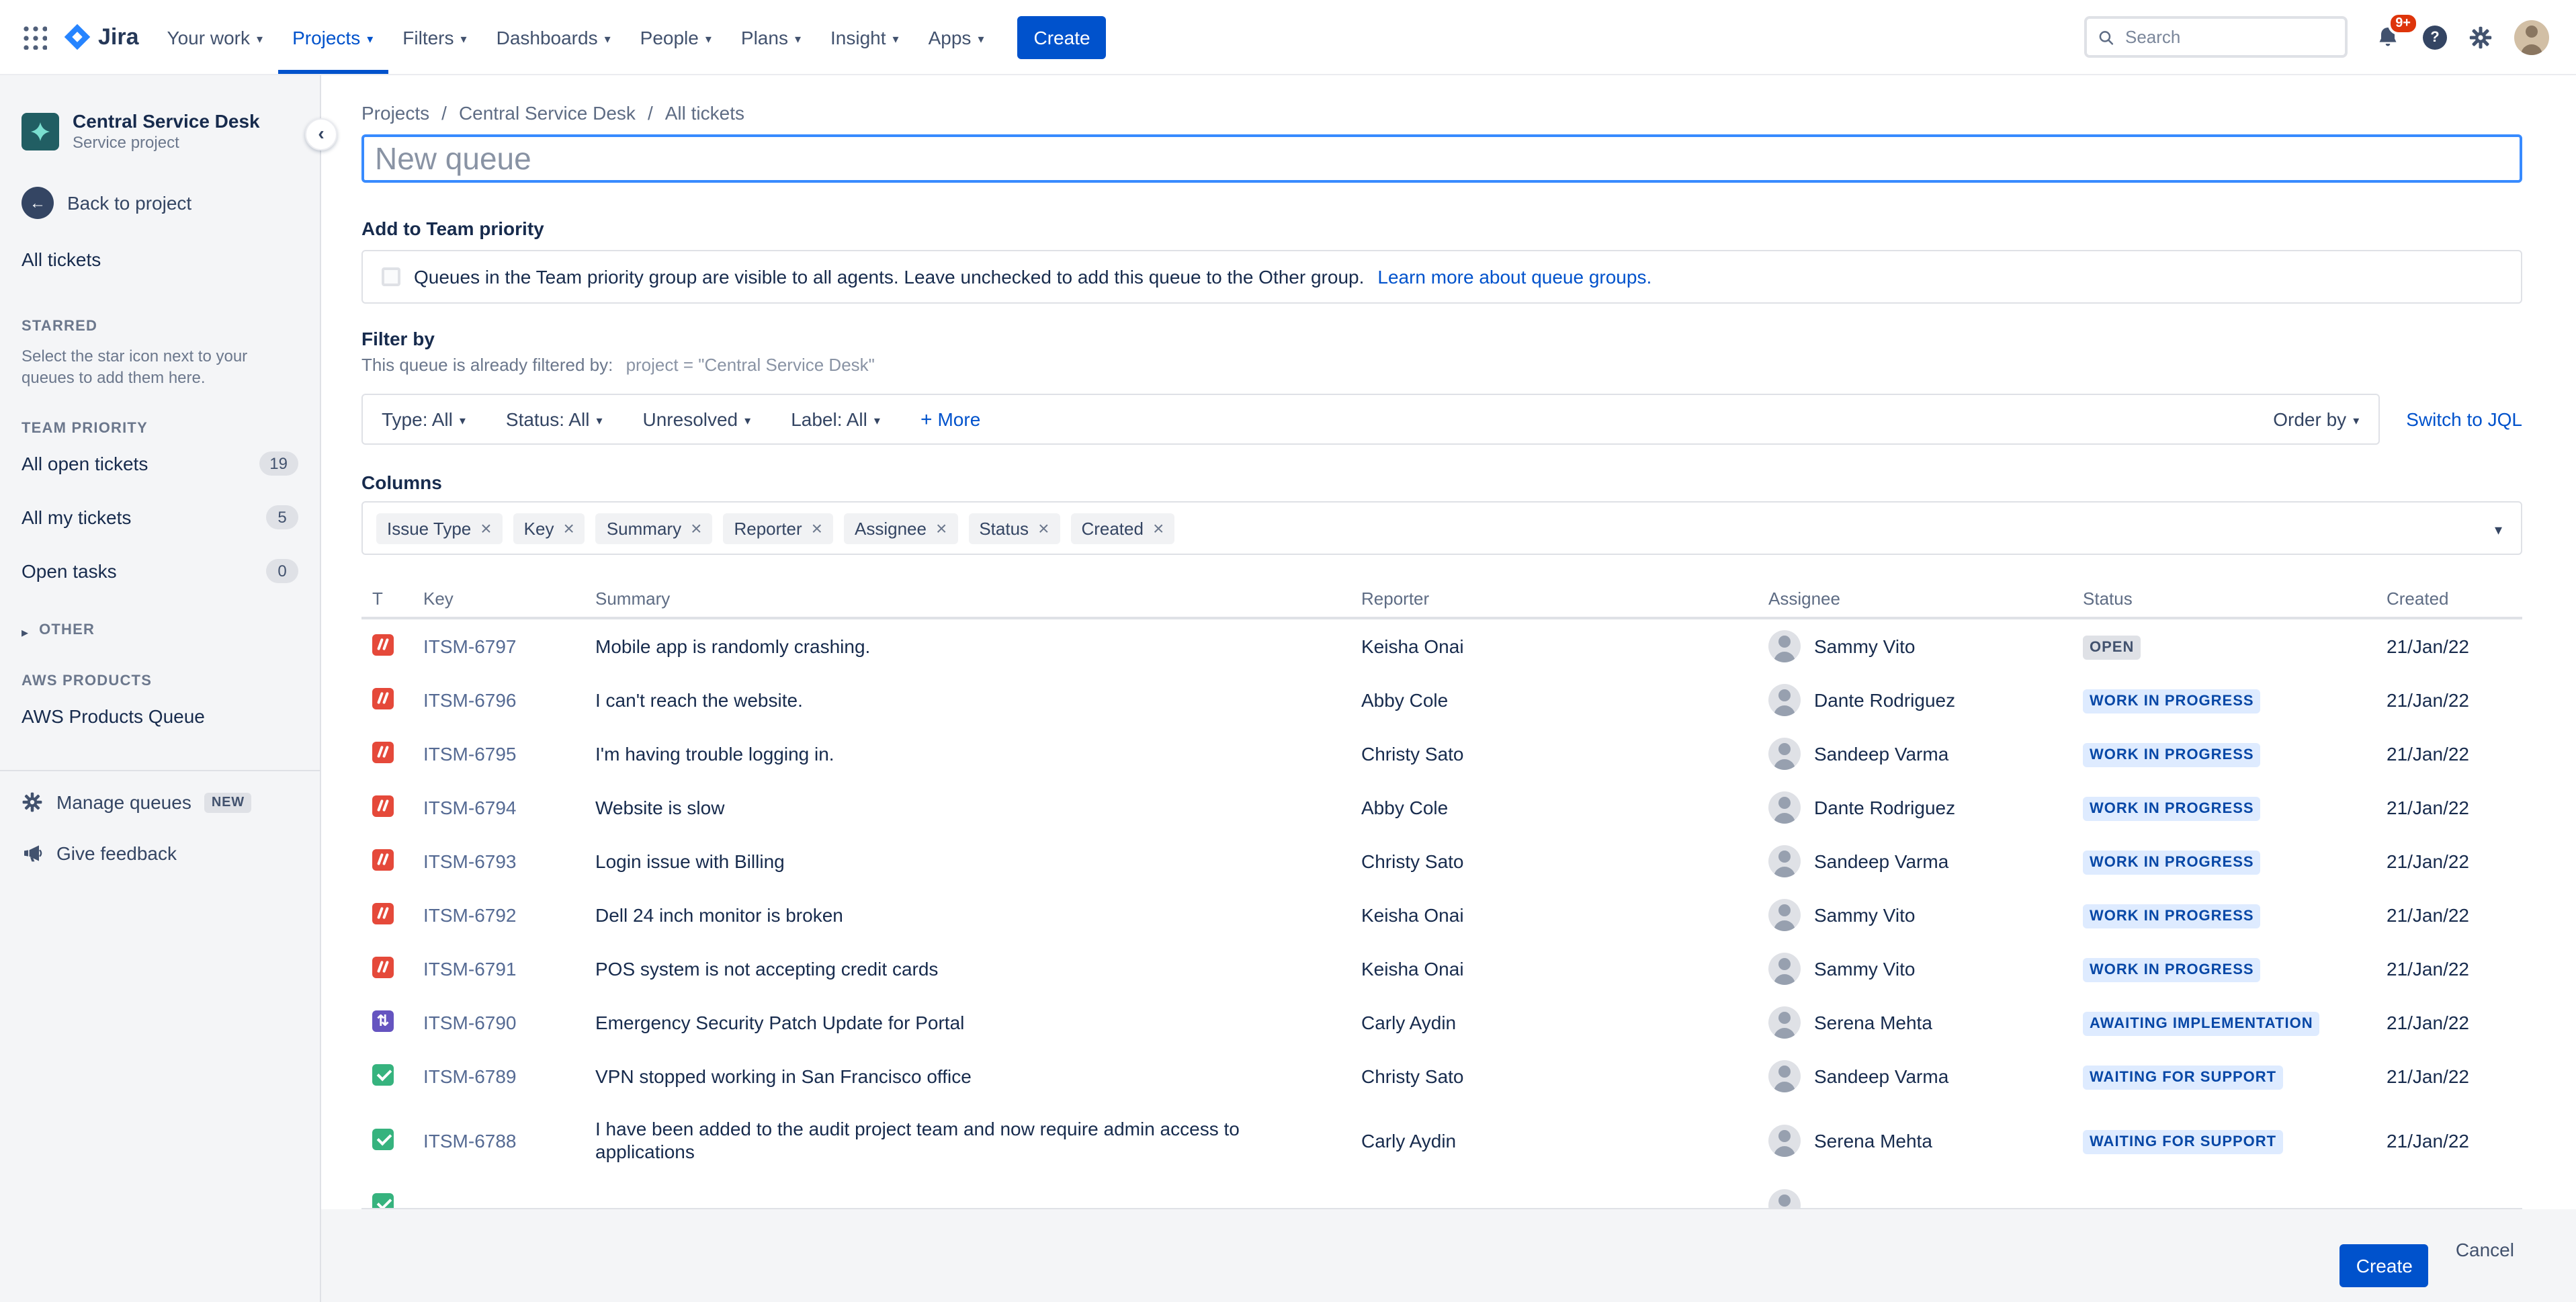 The height and width of the screenshot is (1302, 2576). I want to click on column-chip-summary: Summary, so click(654, 528).